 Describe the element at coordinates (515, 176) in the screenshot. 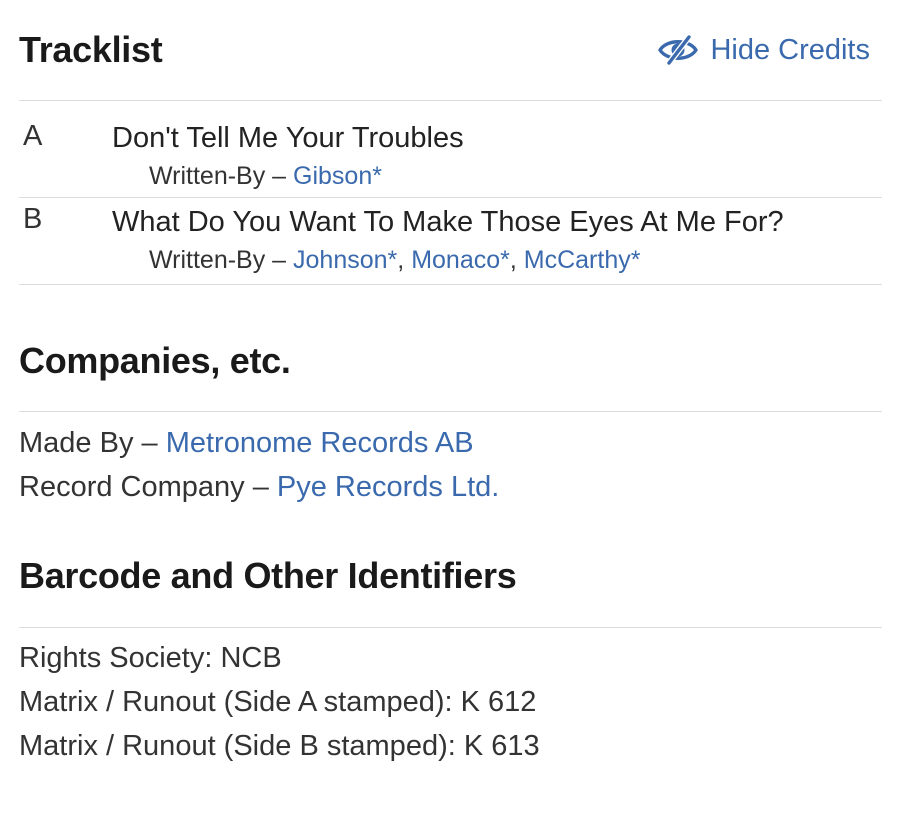

I see `track-credit: Written-By – Gibson*` at that location.